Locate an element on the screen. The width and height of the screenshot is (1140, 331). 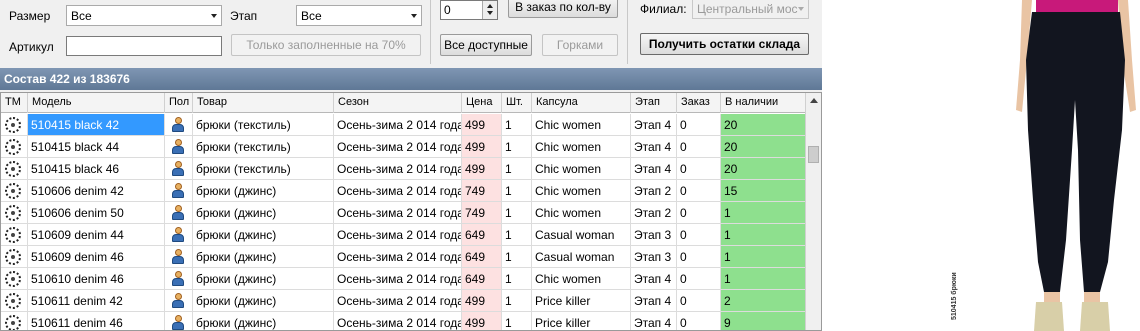
model-cell: 510415 black 46 is located at coordinates (96, 168).